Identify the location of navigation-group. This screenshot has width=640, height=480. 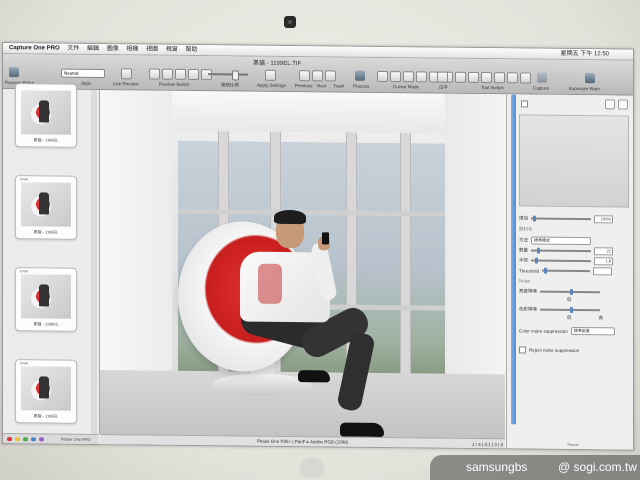
(317, 75).